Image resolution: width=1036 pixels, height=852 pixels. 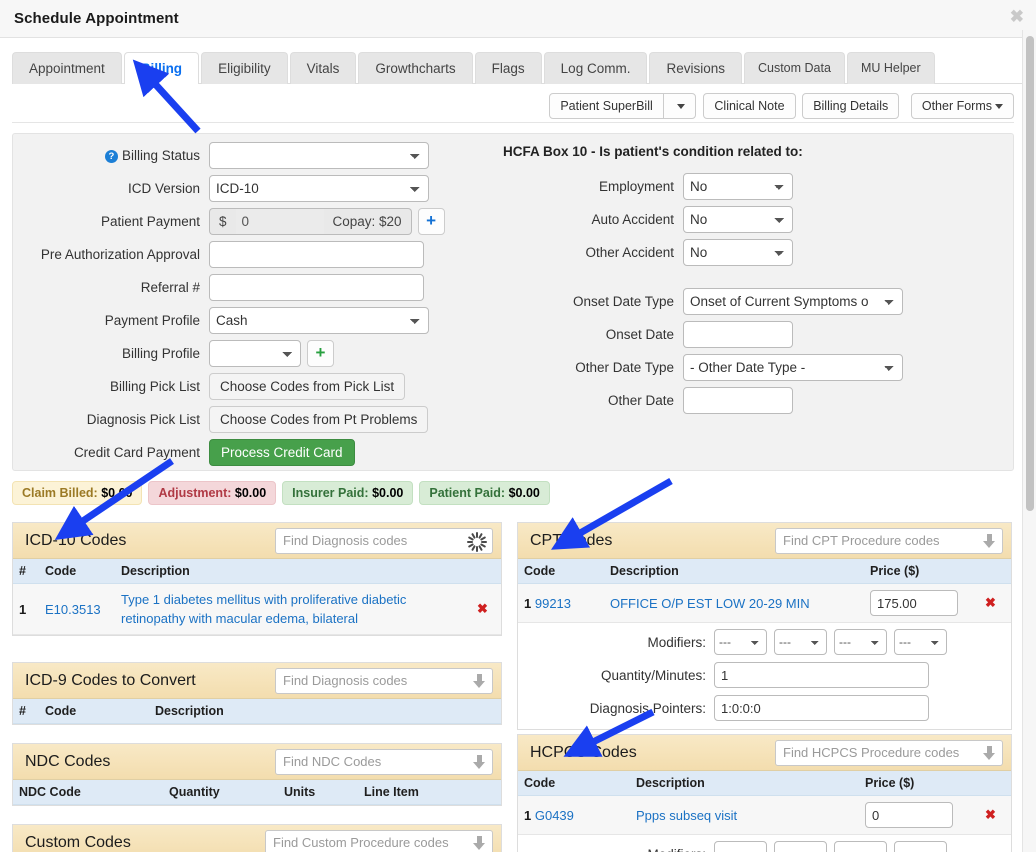 I want to click on patient-superbill-button: Patient SuperBill, so click(x=606, y=106).